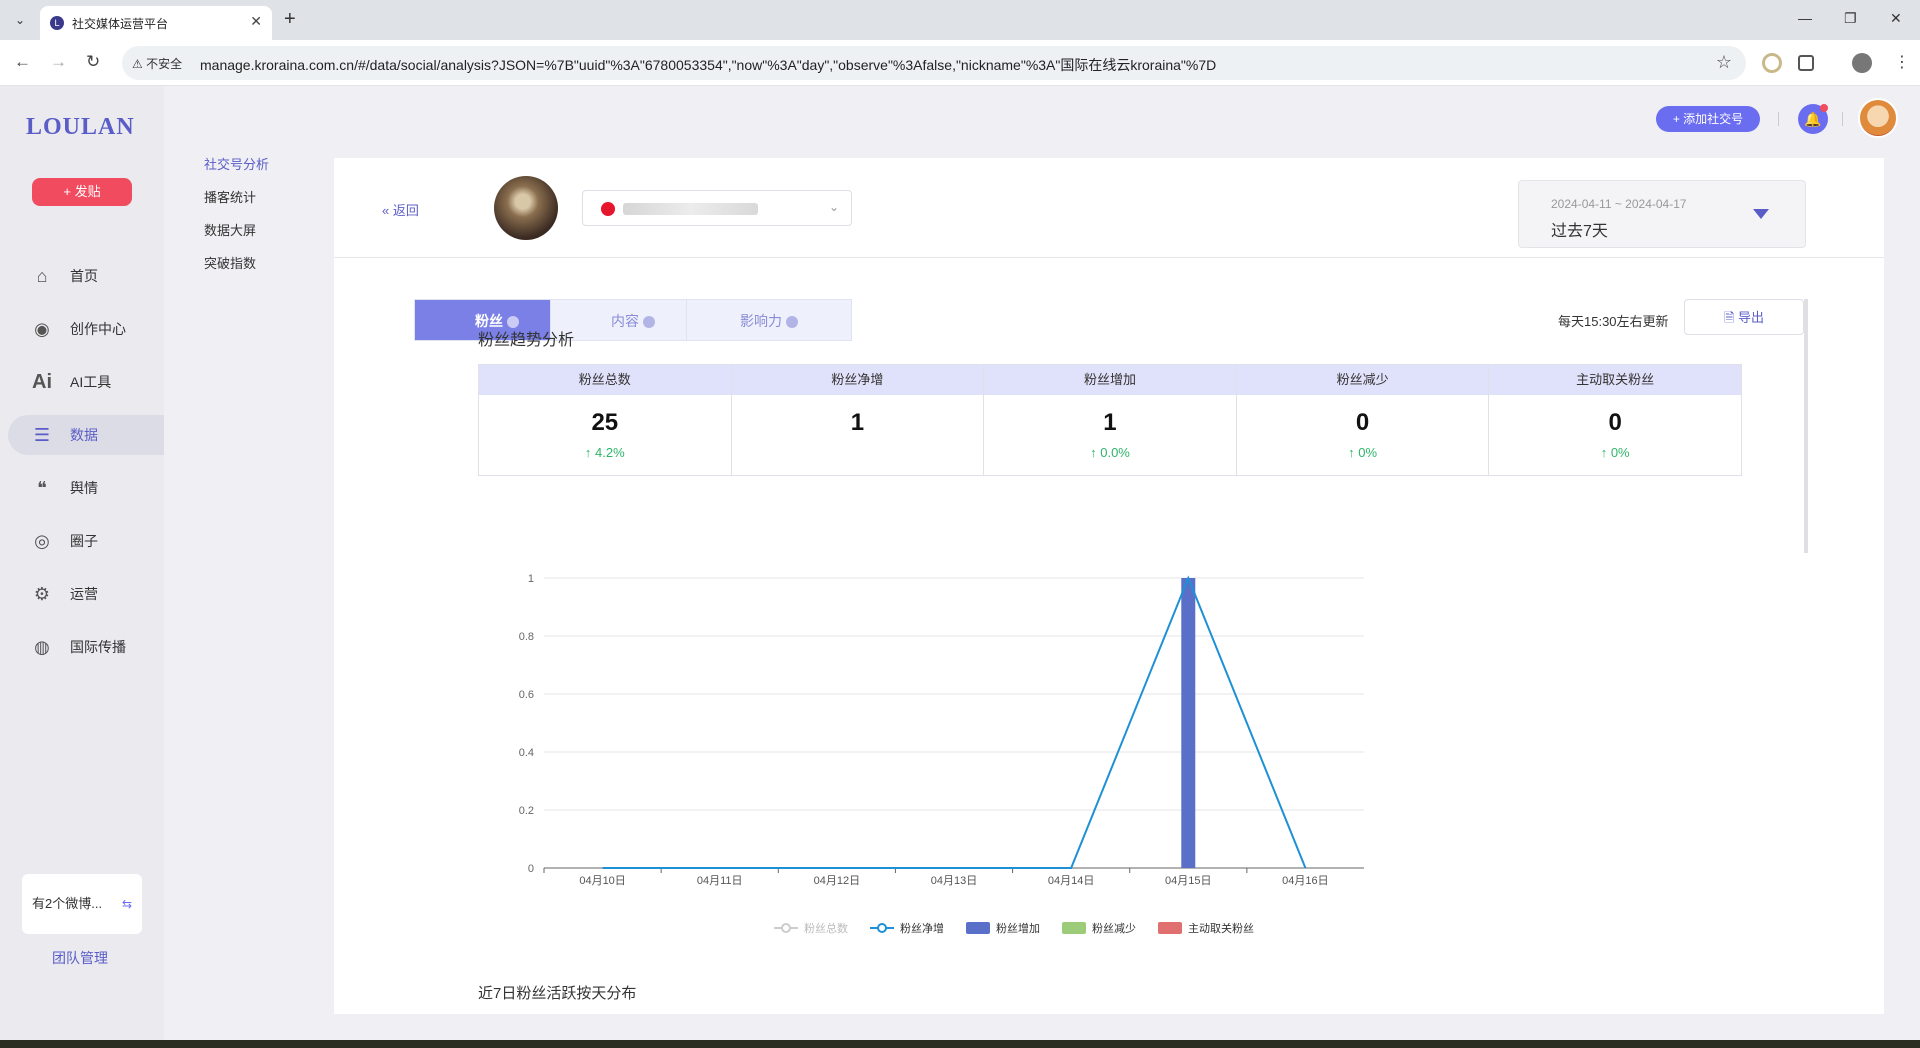 This screenshot has height=1048, width=1920. Describe the element at coordinates (1188, 881) in the screenshot. I see `x-tick-label: 04月15日` at that location.